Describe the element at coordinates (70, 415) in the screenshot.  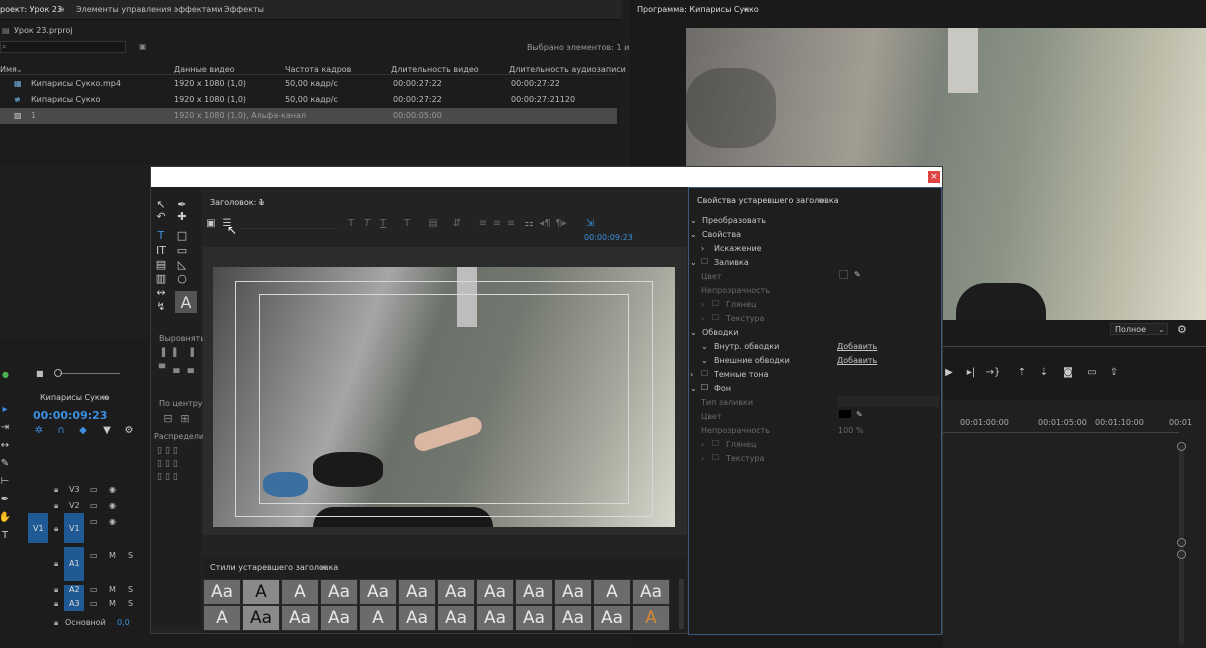
I see `timeline-timecode: 00:00:09:23` at that location.